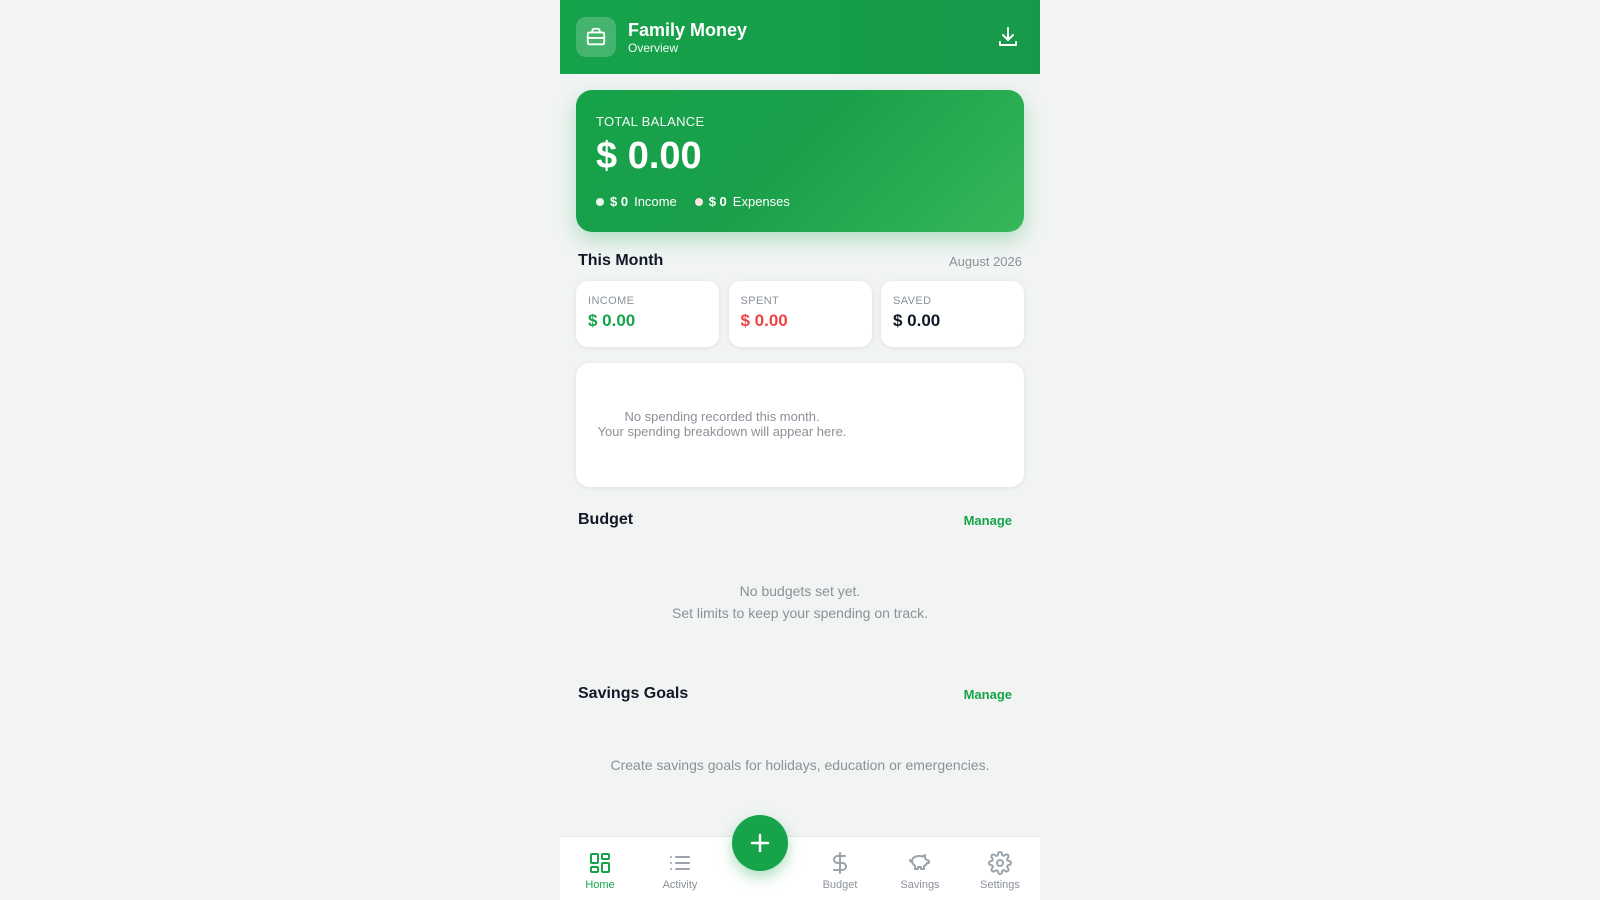  I want to click on balance-amount: $ 0.00, so click(649, 156).